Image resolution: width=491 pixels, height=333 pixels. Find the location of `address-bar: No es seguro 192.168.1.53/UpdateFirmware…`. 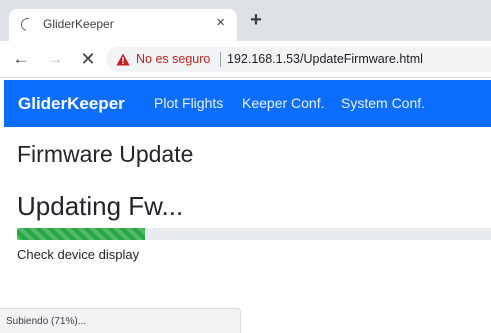

address-bar: No es seguro 192.168.1.53/UpdateFirmware… is located at coordinates (298, 59).